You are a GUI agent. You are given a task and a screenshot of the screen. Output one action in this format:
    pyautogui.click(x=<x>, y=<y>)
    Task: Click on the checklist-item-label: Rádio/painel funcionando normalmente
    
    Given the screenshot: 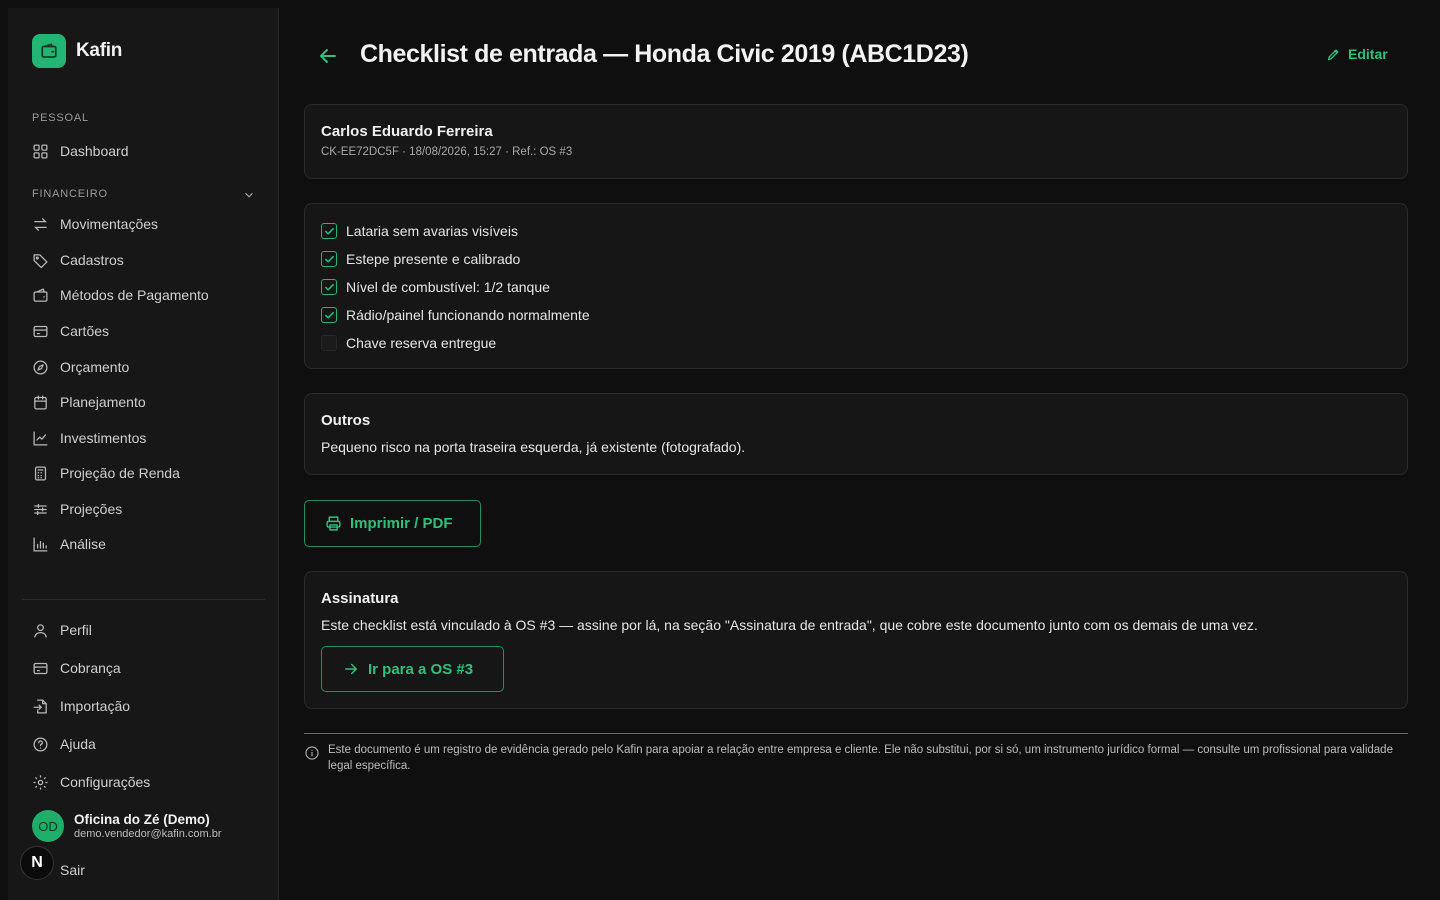 What is the action you would take?
    pyautogui.click(x=468, y=315)
    